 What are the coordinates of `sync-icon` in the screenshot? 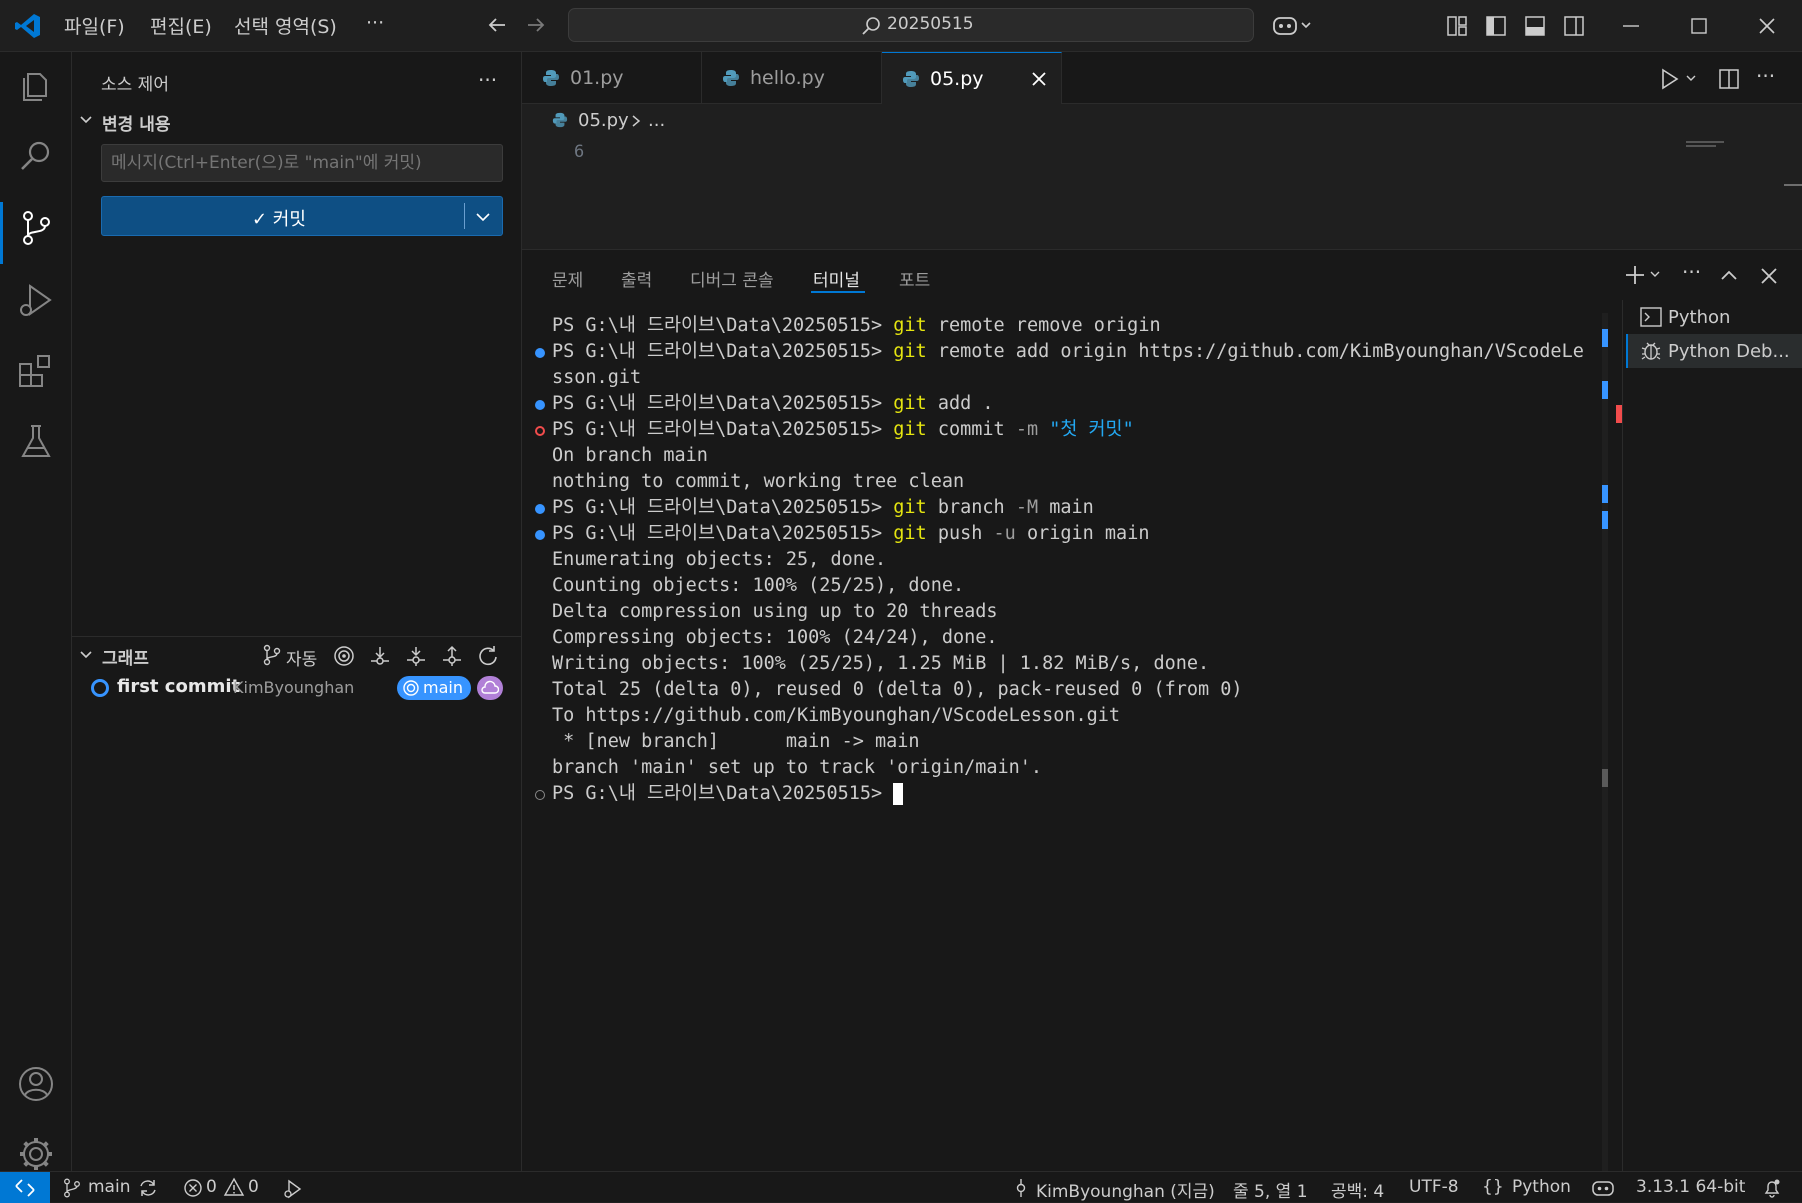 It's located at (148, 1188).